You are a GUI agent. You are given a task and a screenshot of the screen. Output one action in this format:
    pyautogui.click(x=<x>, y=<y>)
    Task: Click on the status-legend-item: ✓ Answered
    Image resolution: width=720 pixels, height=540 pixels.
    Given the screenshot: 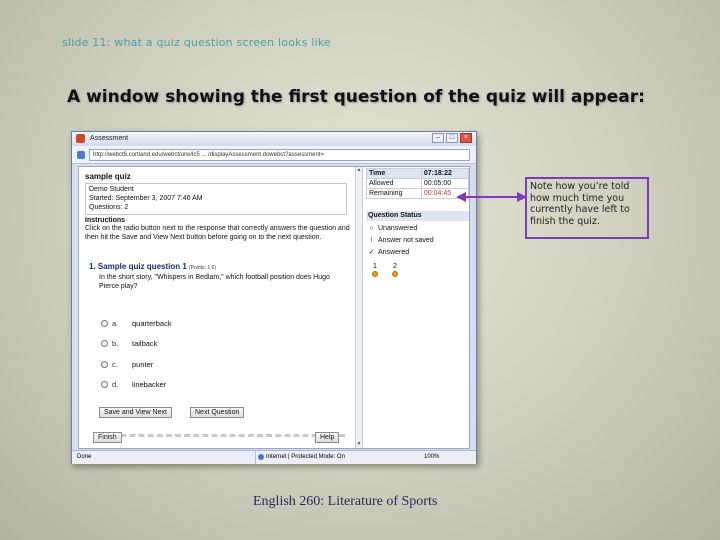 What is the action you would take?
    pyautogui.click(x=389, y=252)
    